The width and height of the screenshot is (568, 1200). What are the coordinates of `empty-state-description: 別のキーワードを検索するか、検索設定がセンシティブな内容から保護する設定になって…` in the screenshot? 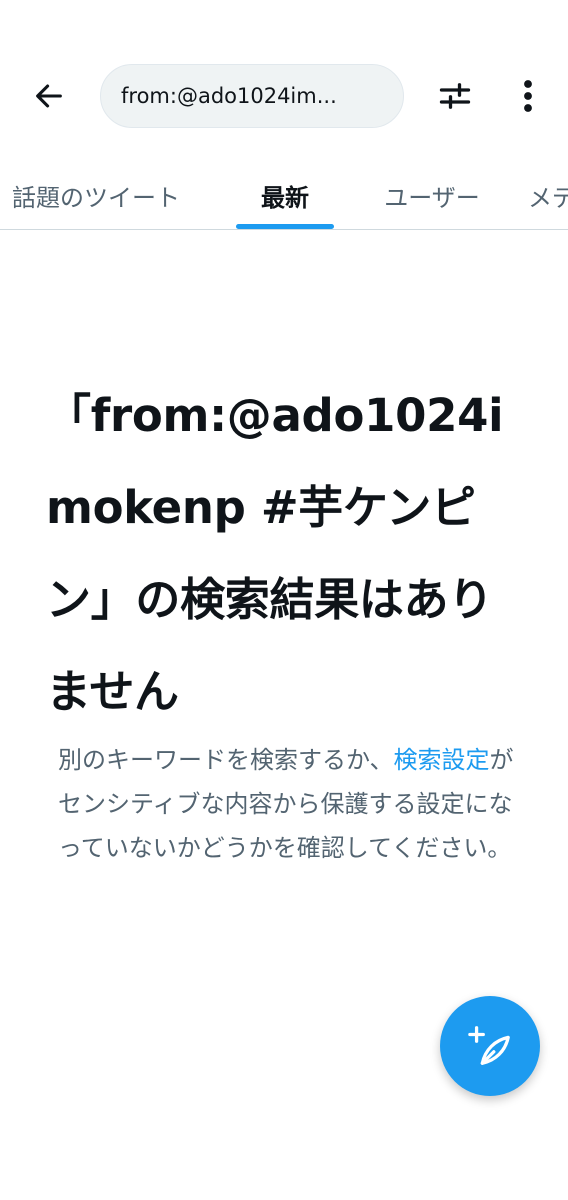 It's located at (289, 804).